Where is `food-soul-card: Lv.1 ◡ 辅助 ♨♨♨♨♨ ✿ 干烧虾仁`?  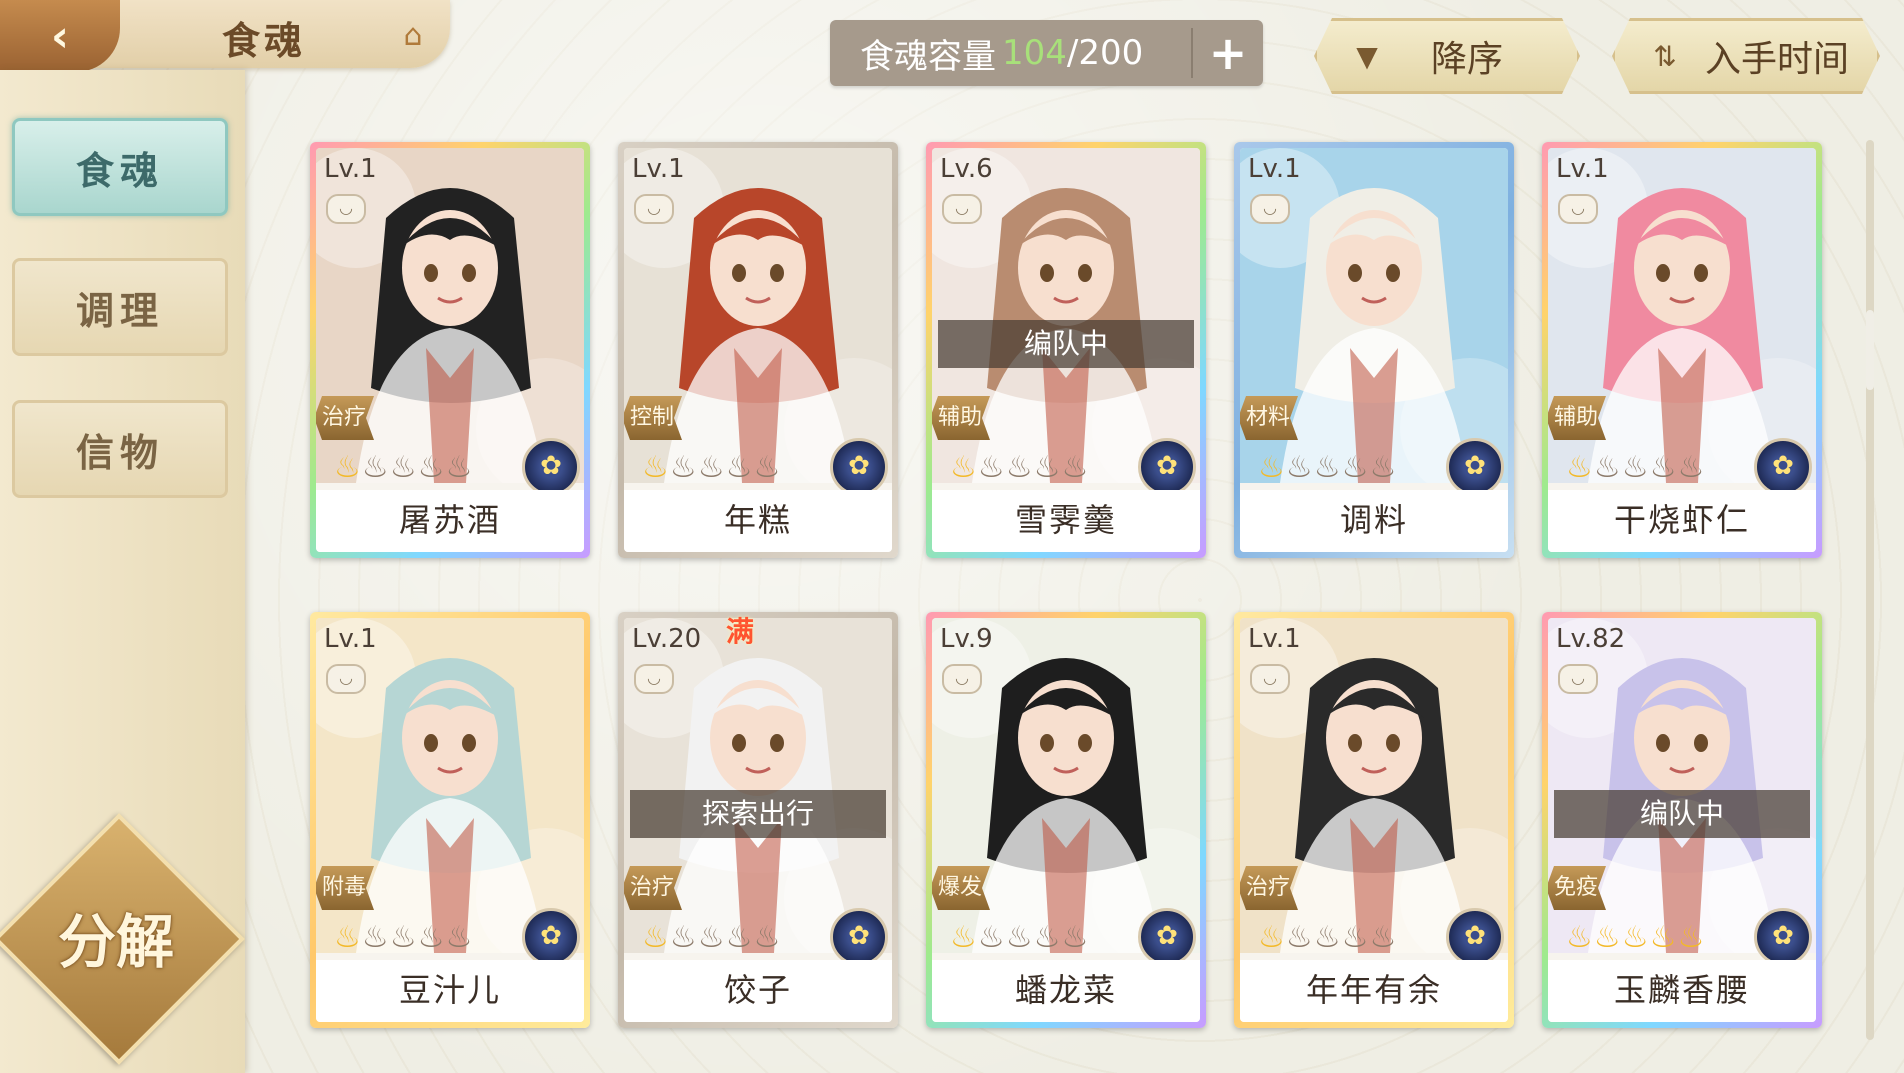 food-soul-card: Lv.1 ◡ 辅助 ♨♨♨♨♨ ✿ 干烧虾仁 is located at coordinates (1682, 350).